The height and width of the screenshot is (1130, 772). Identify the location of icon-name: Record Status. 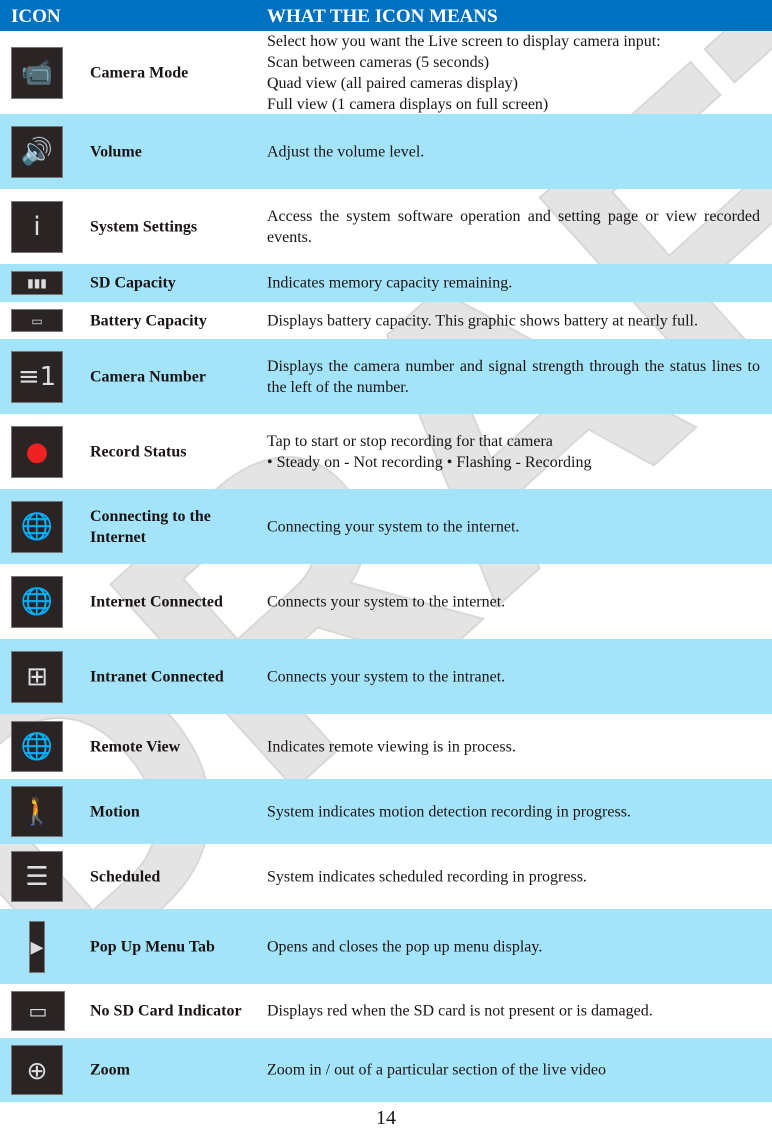
(138, 451).